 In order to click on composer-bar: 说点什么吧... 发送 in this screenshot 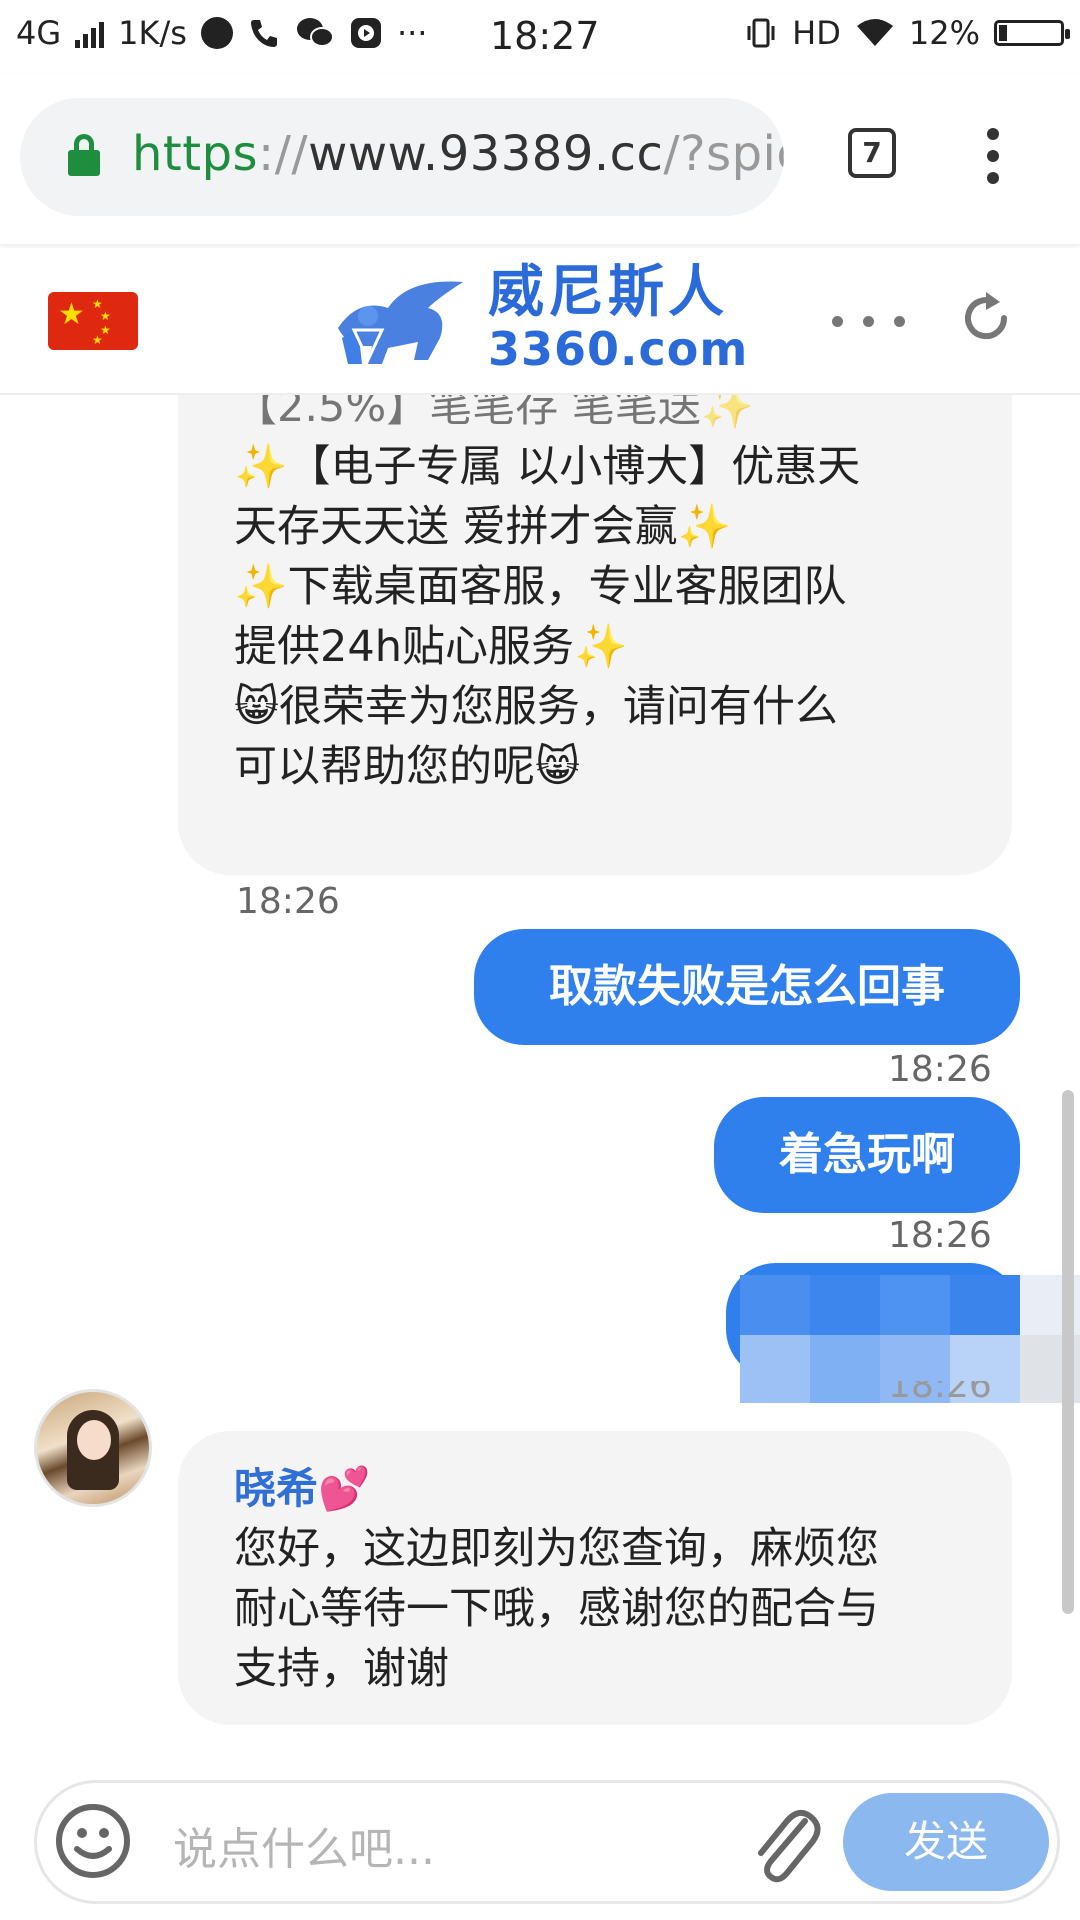, I will do `click(540, 1840)`.